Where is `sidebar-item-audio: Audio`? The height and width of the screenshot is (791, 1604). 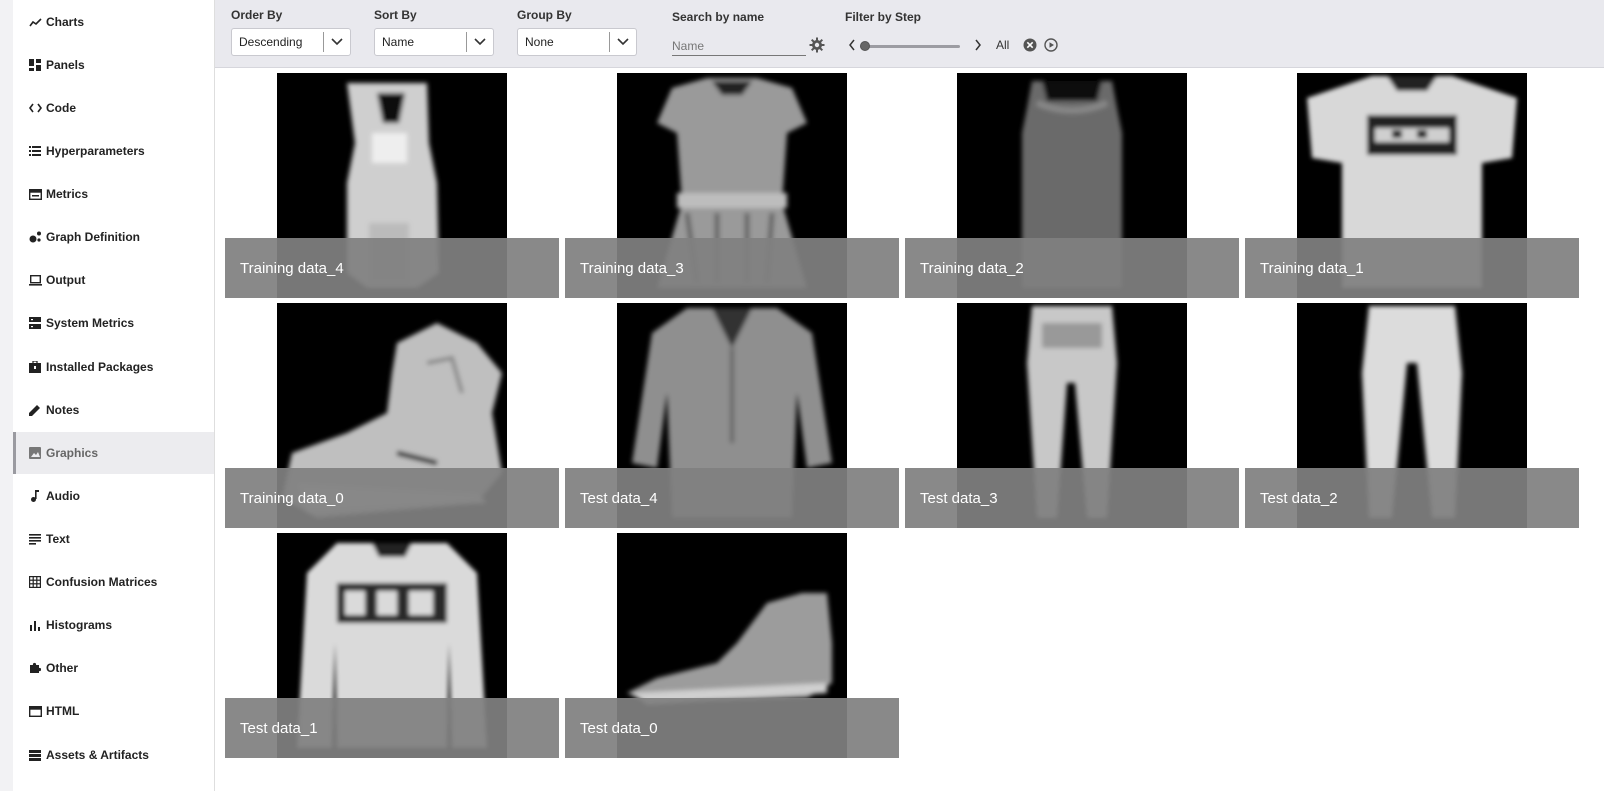 sidebar-item-audio: Audio is located at coordinates (113, 496).